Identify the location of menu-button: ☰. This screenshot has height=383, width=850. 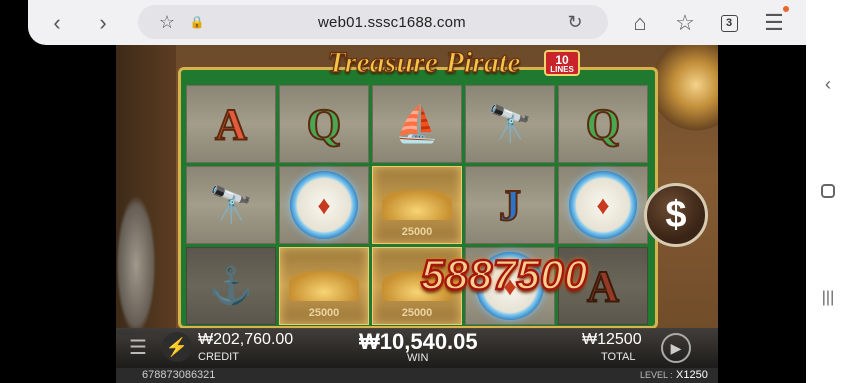
(138, 348).